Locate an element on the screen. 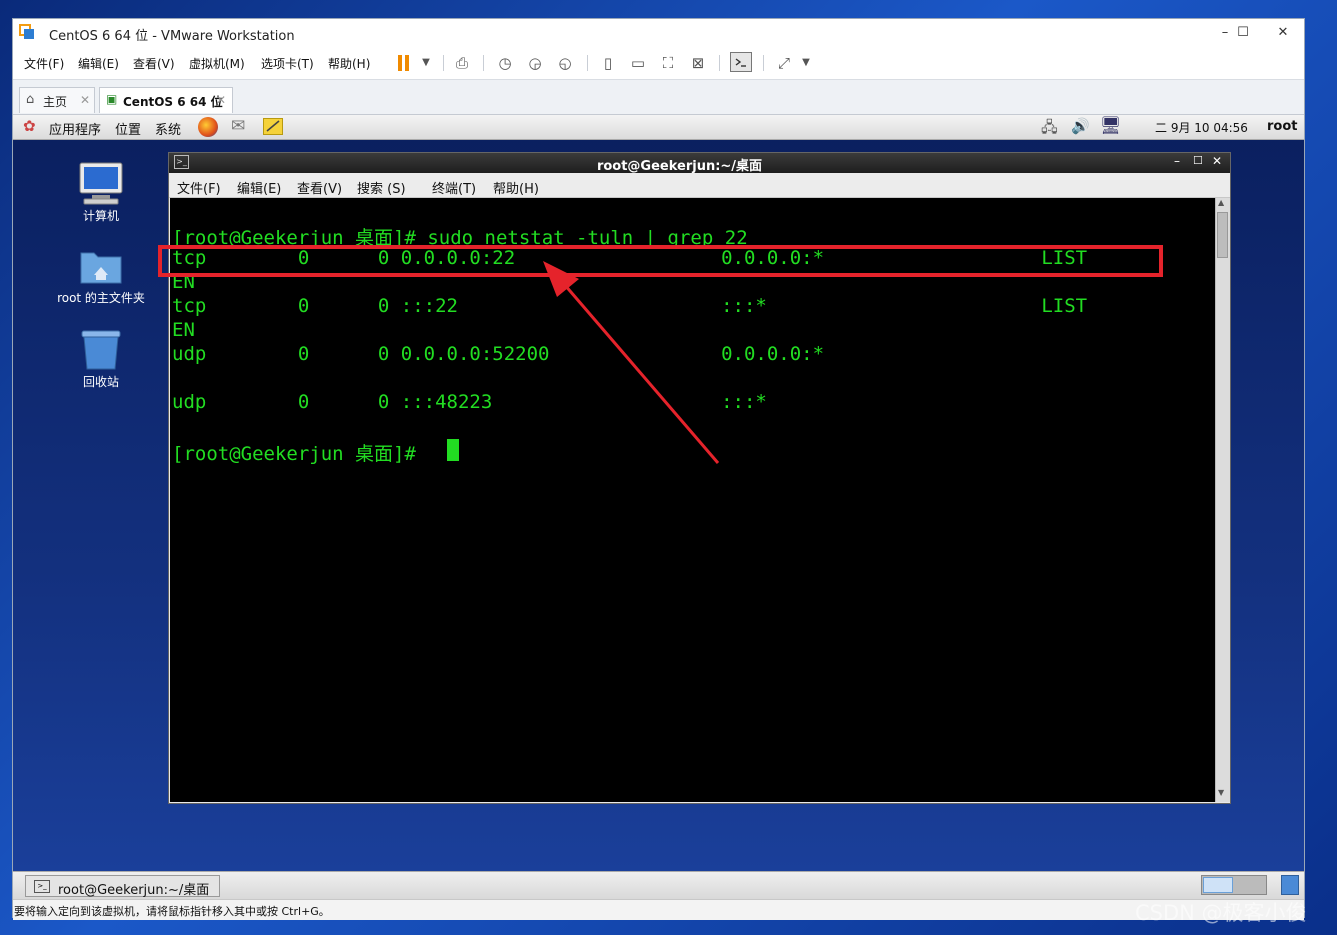 This screenshot has width=1337, height=935. terminal-menu-file: 文件(F) is located at coordinates (199, 187).